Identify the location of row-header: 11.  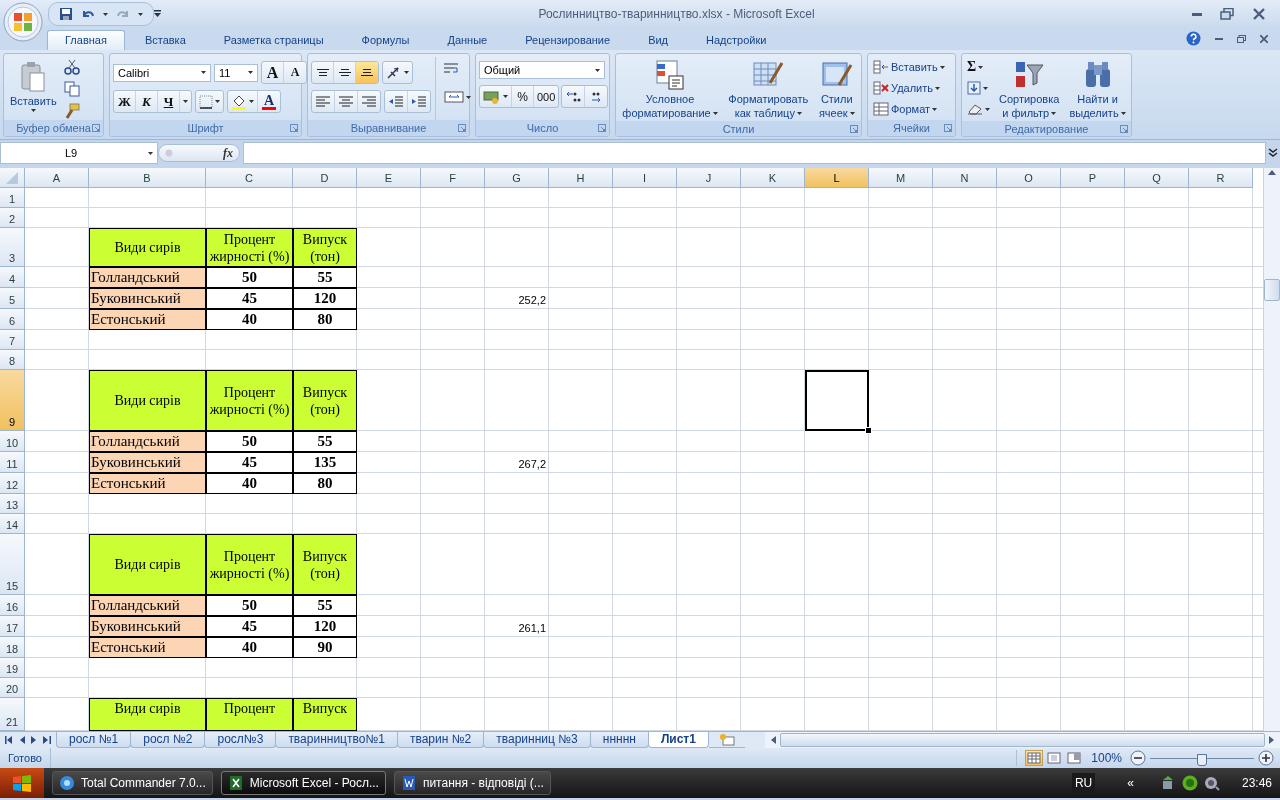
(12, 462).